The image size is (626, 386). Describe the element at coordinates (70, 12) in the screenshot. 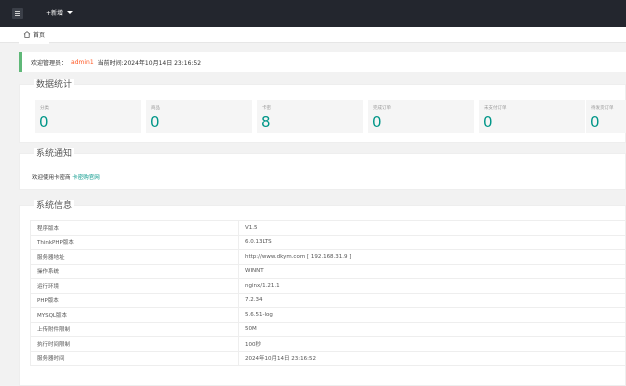

I see `chevron-down-icon` at that location.